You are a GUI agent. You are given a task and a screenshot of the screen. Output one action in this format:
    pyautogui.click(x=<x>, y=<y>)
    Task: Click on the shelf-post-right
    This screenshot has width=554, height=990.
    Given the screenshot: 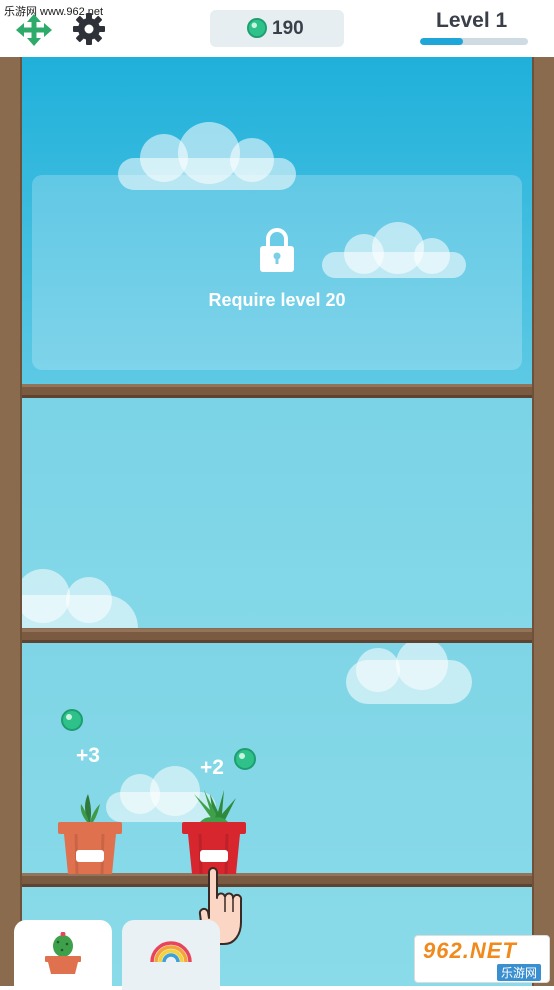 What is the action you would take?
    pyautogui.click(x=543, y=521)
    